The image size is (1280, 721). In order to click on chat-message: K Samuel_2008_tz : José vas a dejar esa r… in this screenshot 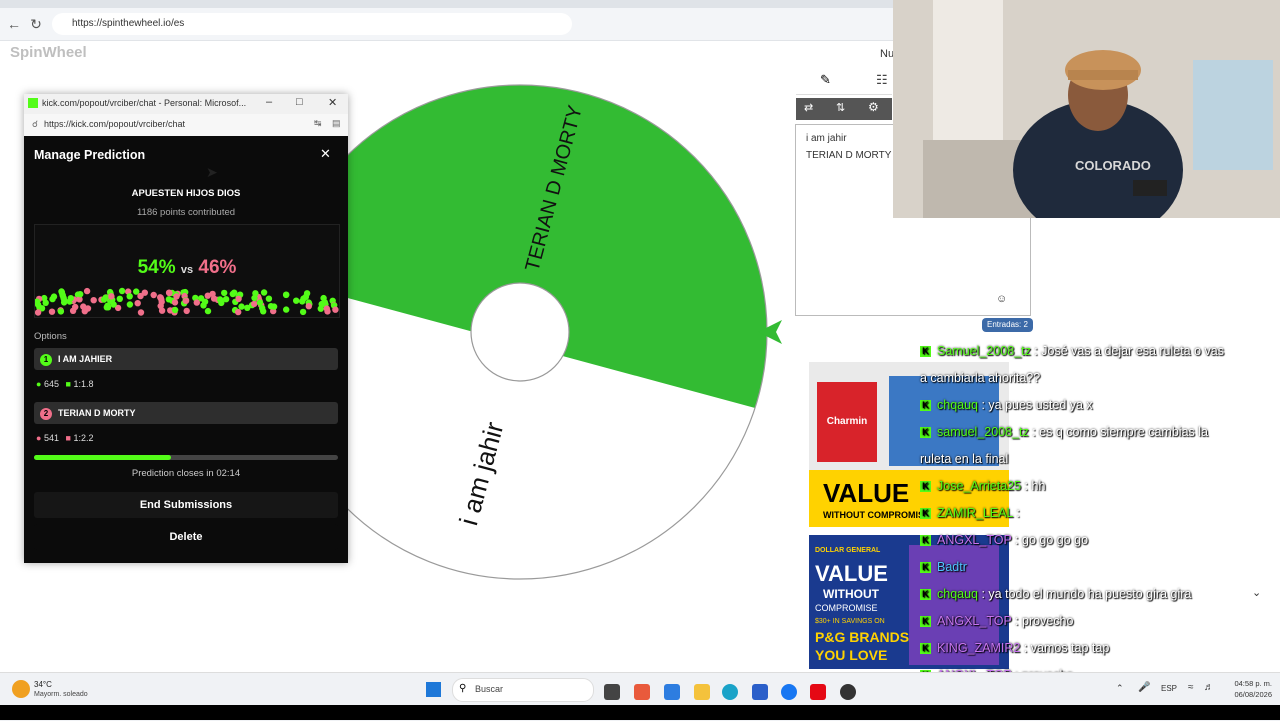, I will do `click(1072, 351)`.